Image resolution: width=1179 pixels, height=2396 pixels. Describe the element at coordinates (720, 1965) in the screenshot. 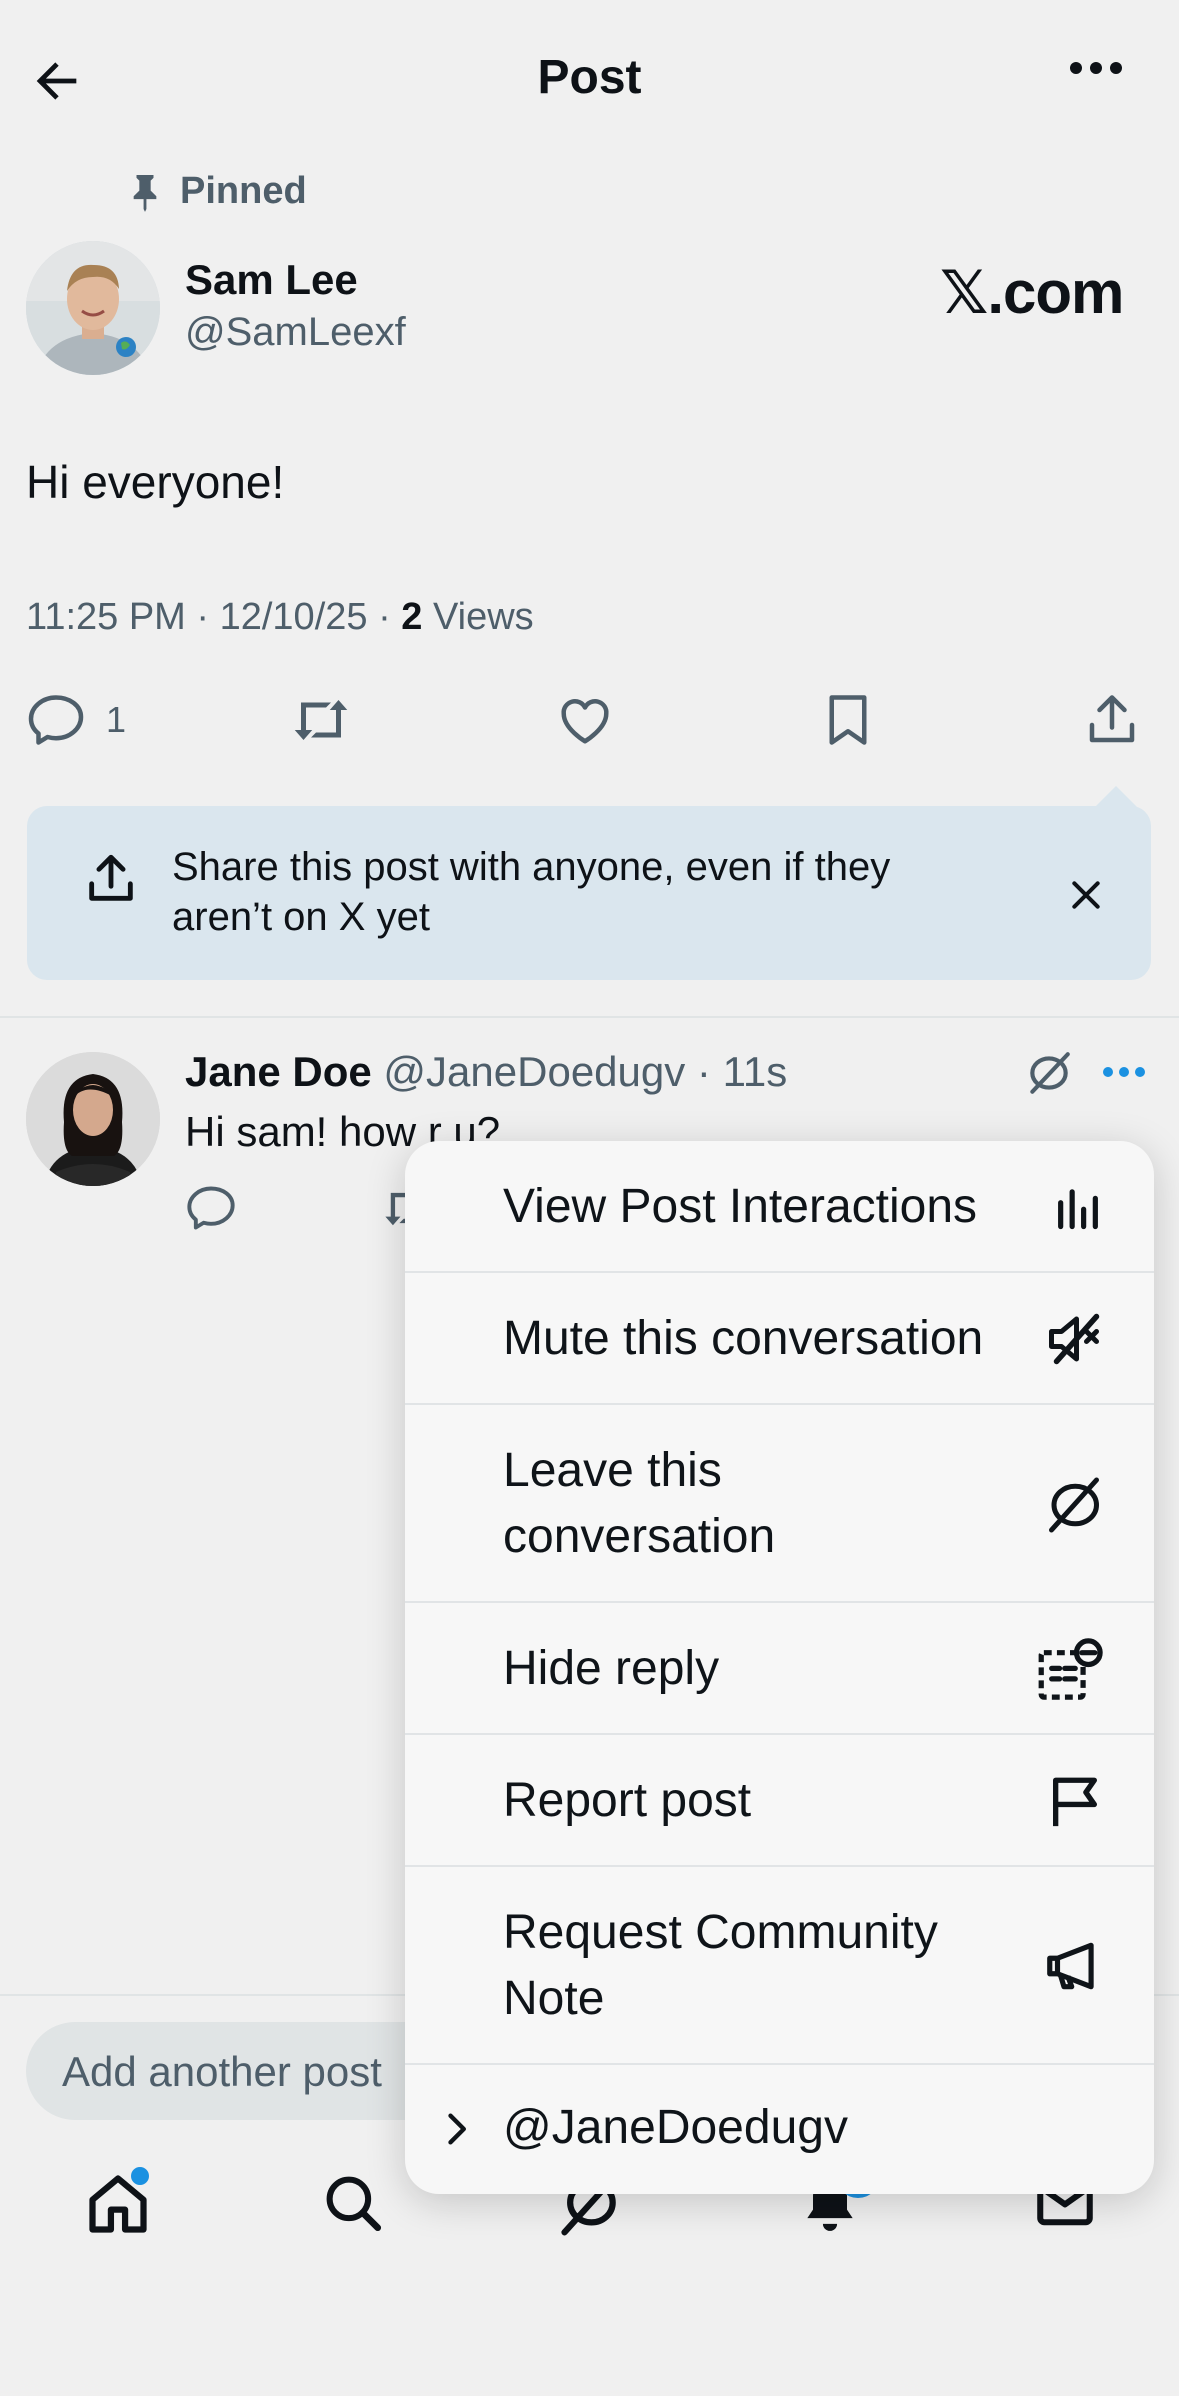

I see `menu-item-label: Request Community Note` at that location.